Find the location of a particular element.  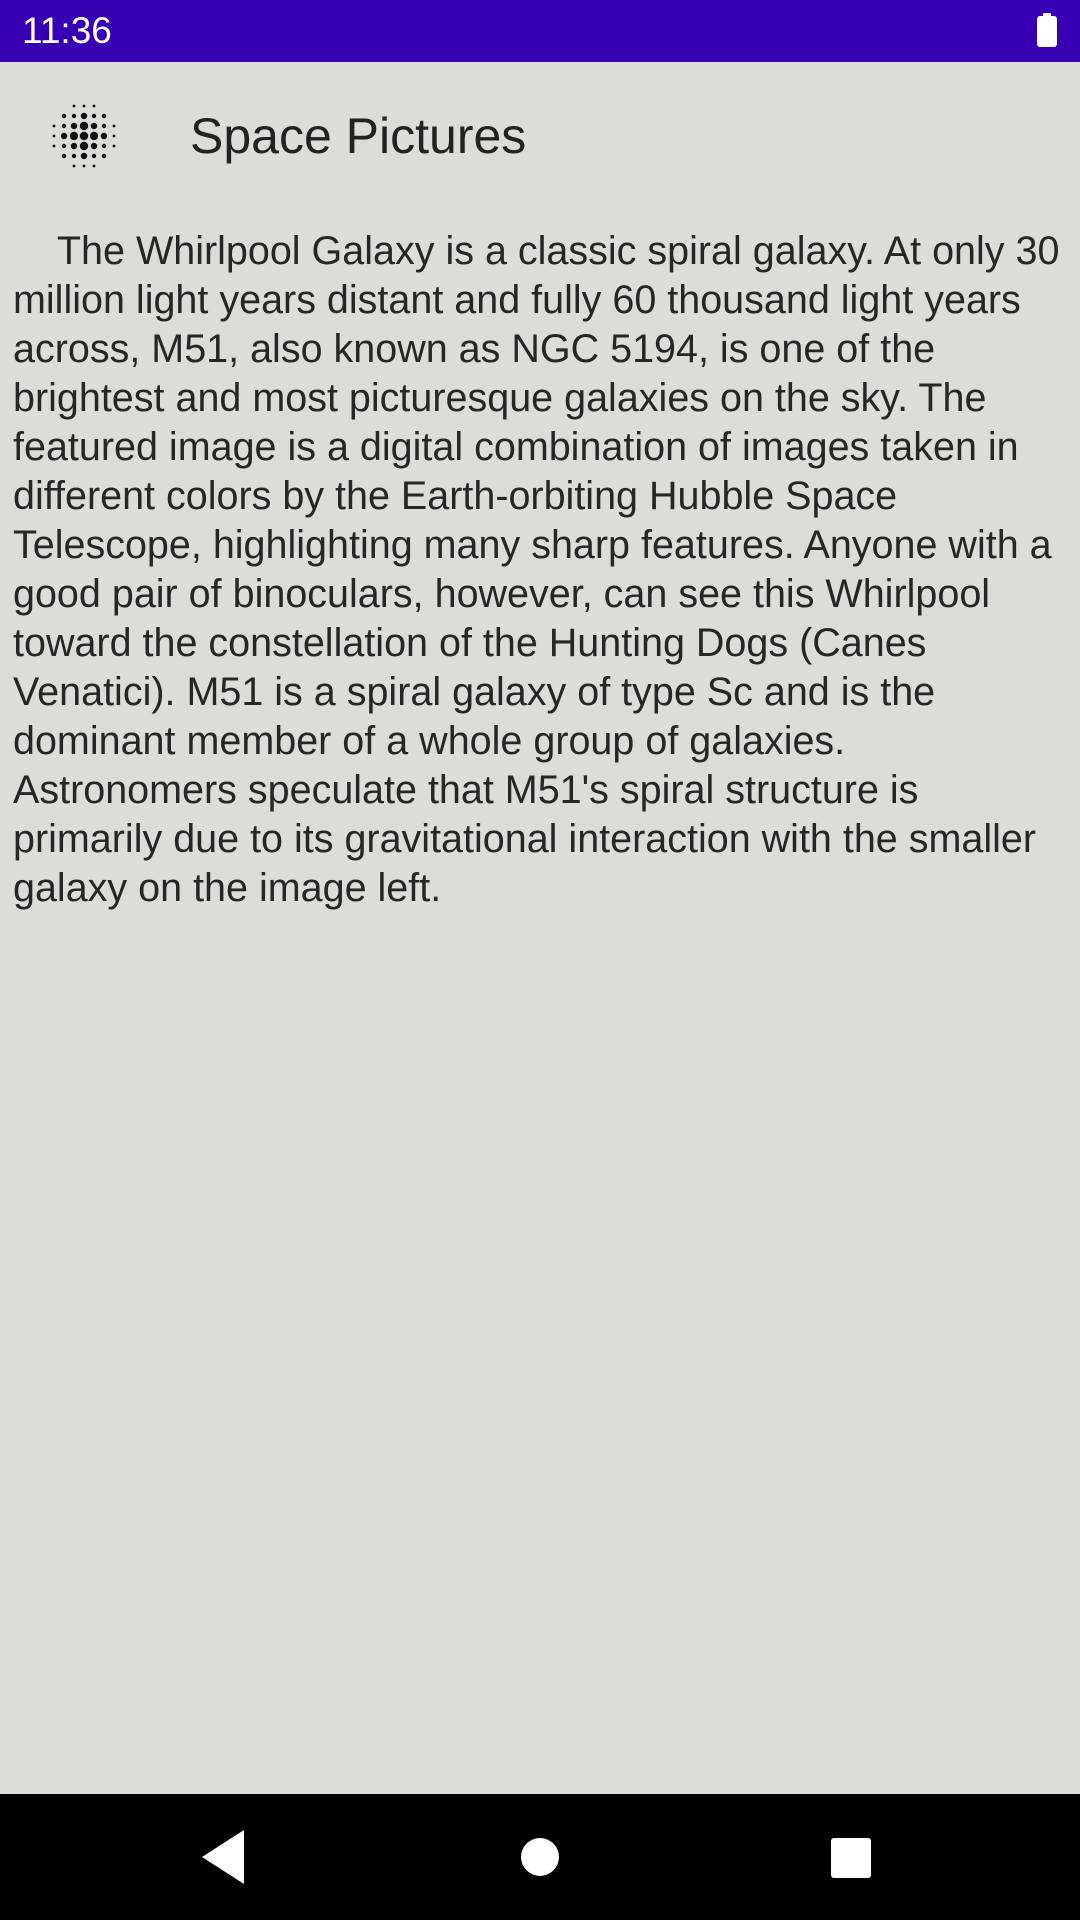

status-bar: 11:36 is located at coordinates (540, 31).